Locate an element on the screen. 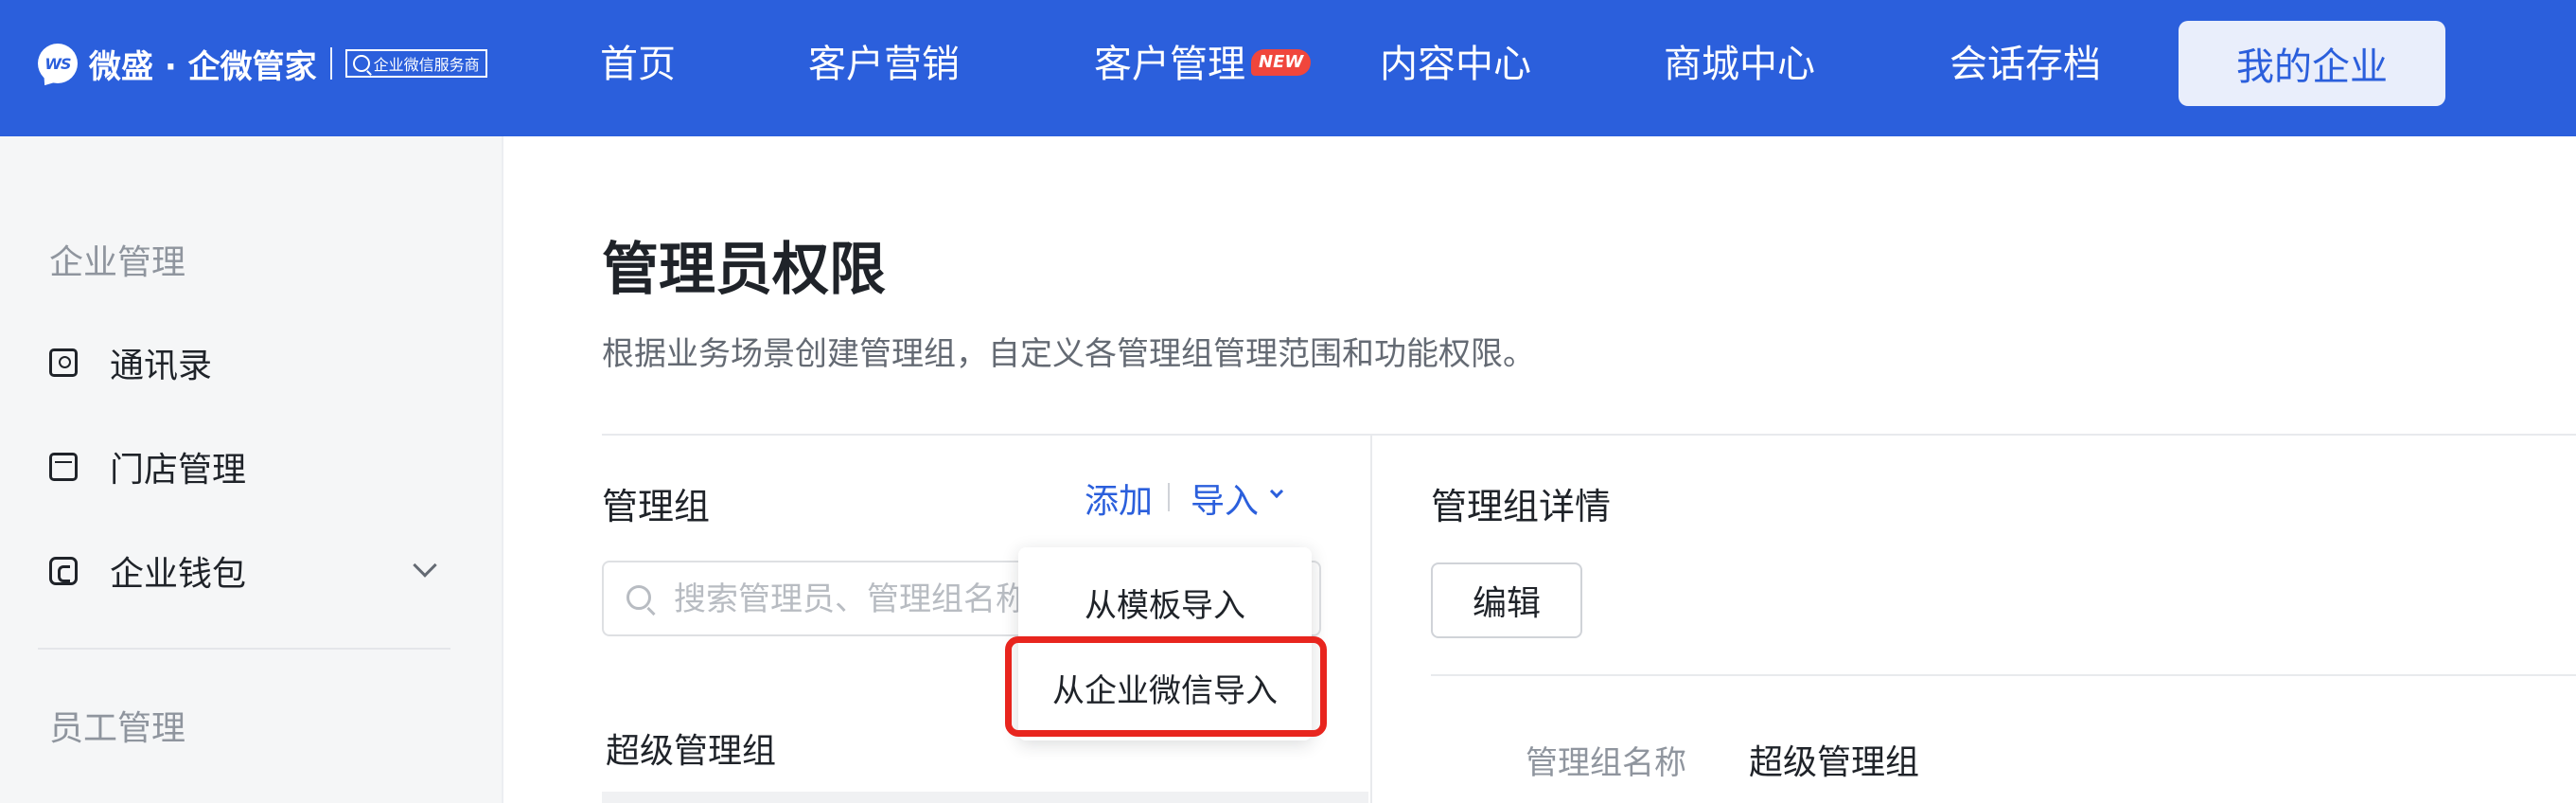 The height and width of the screenshot is (803, 2576). nav-my-enterprise: 我的企业 is located at coordinates (2312, 63).